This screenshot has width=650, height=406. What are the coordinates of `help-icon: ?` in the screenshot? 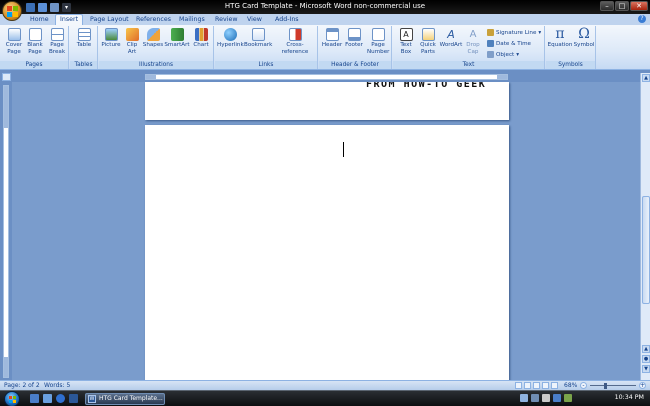 It's located at (642, 19).